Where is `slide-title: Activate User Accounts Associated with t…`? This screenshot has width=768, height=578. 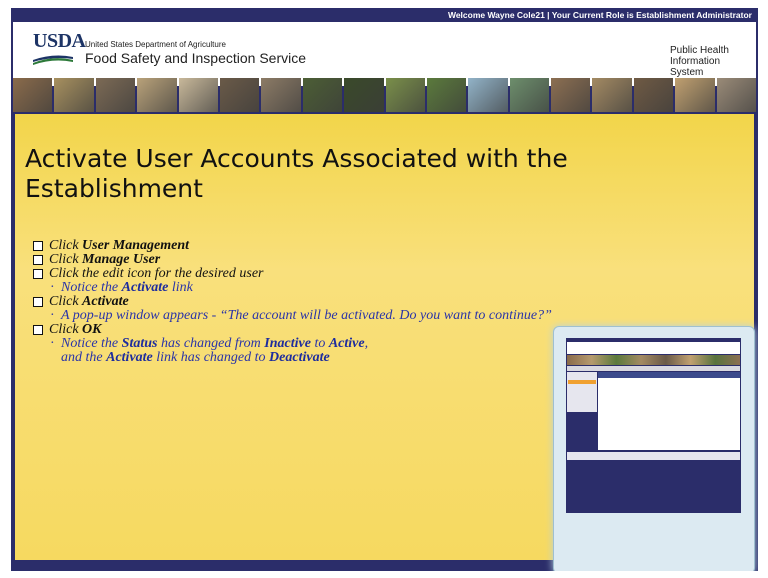
slide-title: Activate User Accounts Associated with t… is located at coordinates (296, 173).